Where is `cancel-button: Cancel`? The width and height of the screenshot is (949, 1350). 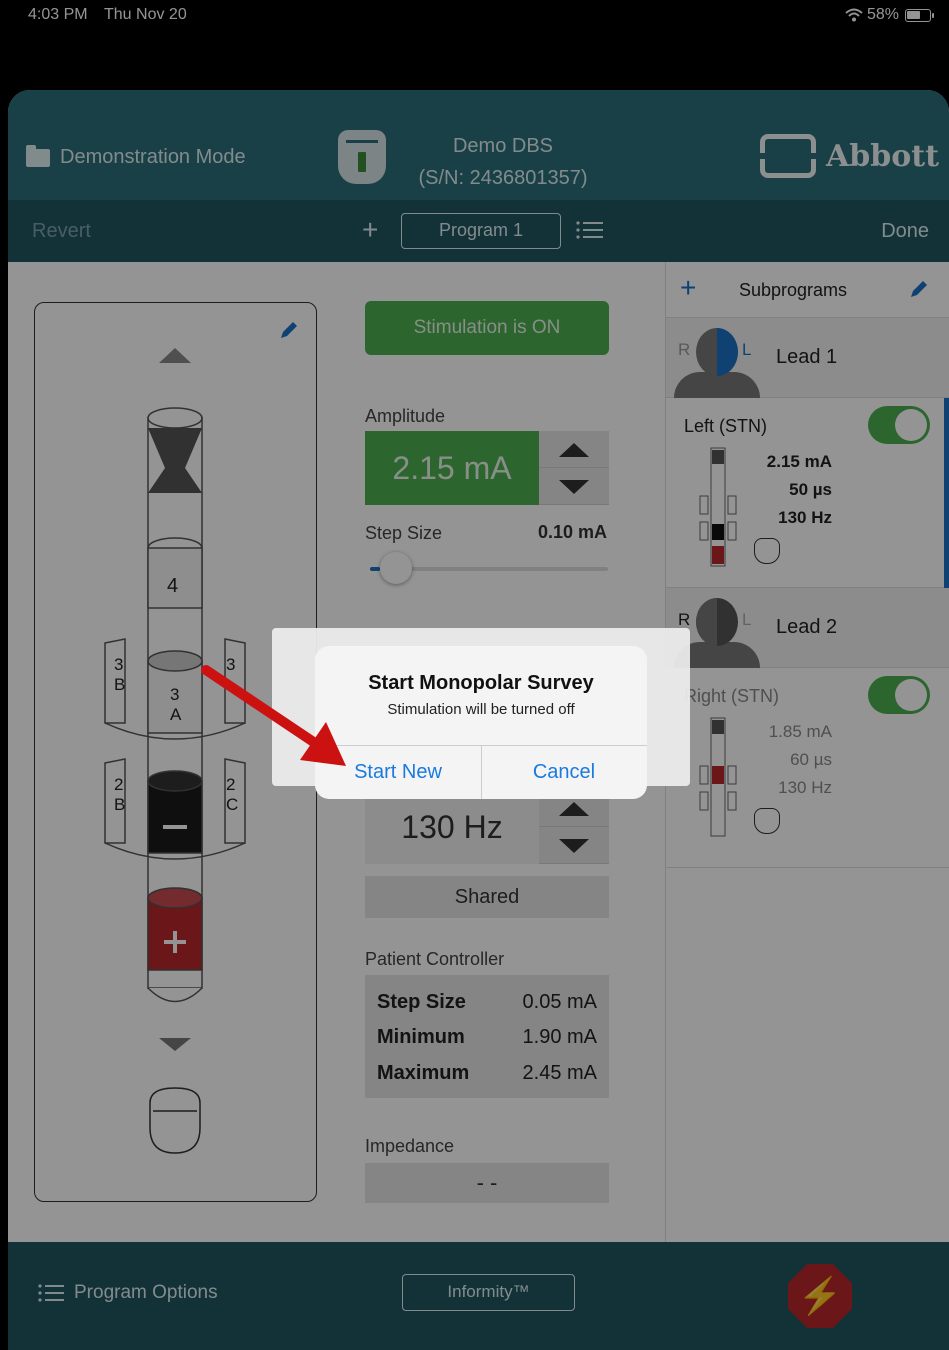 cancel-button: Cancel is located at coordinates (564, 772).